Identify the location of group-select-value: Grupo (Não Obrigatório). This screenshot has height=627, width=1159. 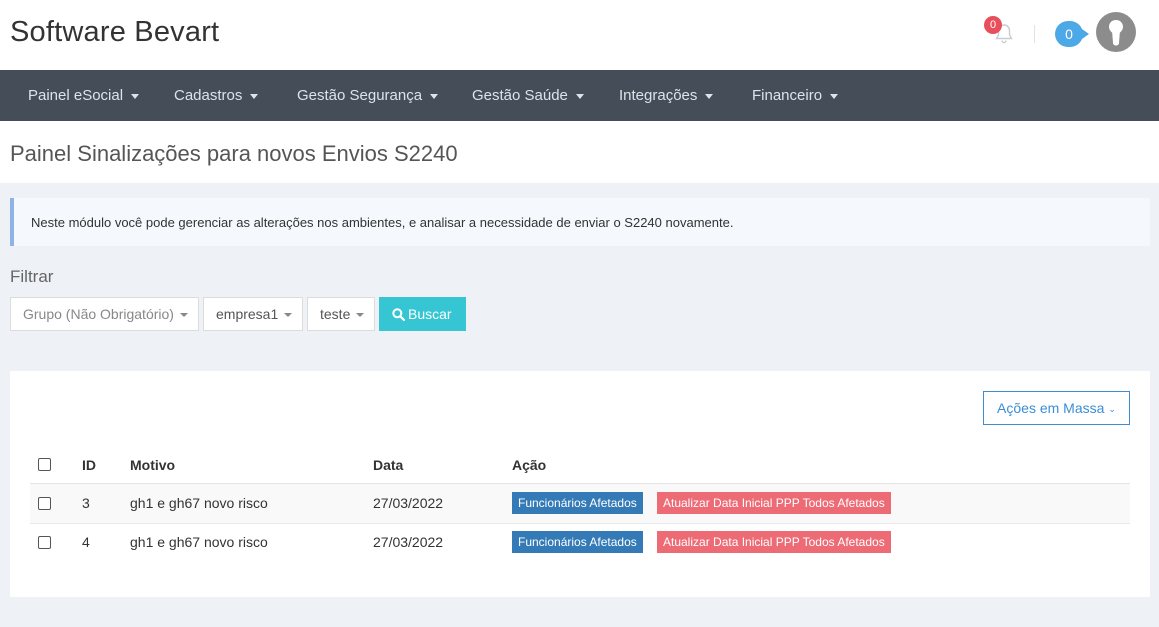
(98, 314).